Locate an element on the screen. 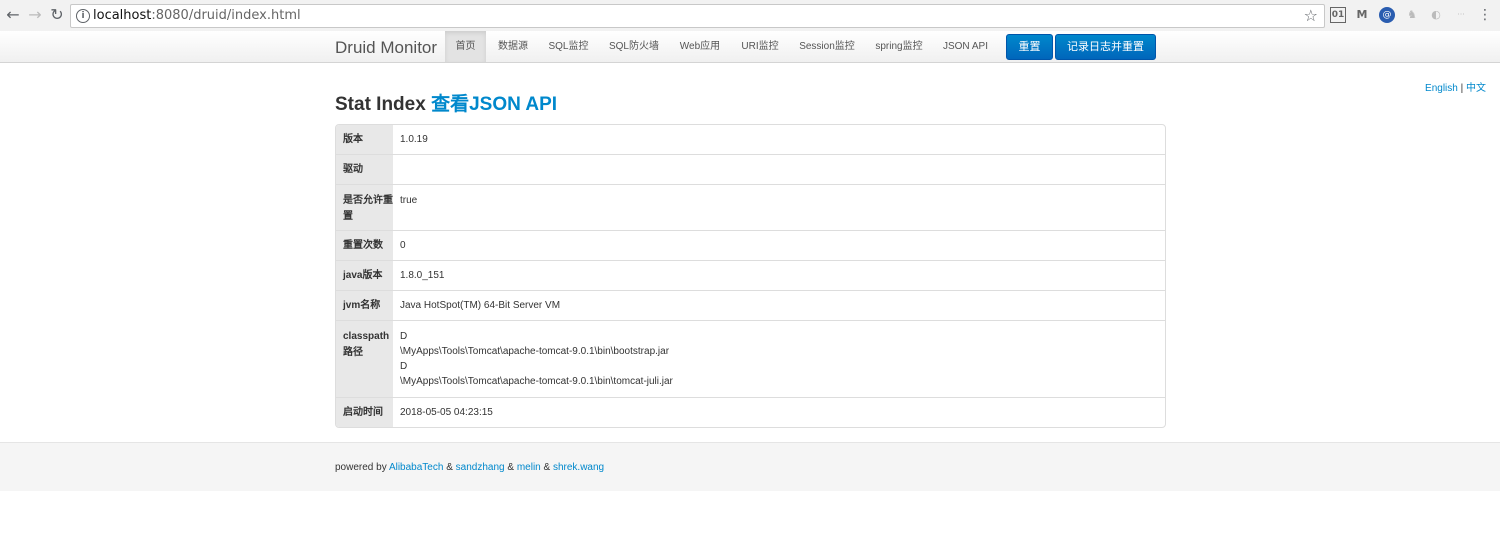 The height and width of the screenshot is (535, 1500). footer-link-melin: melin is located at coordinates (529, 467).